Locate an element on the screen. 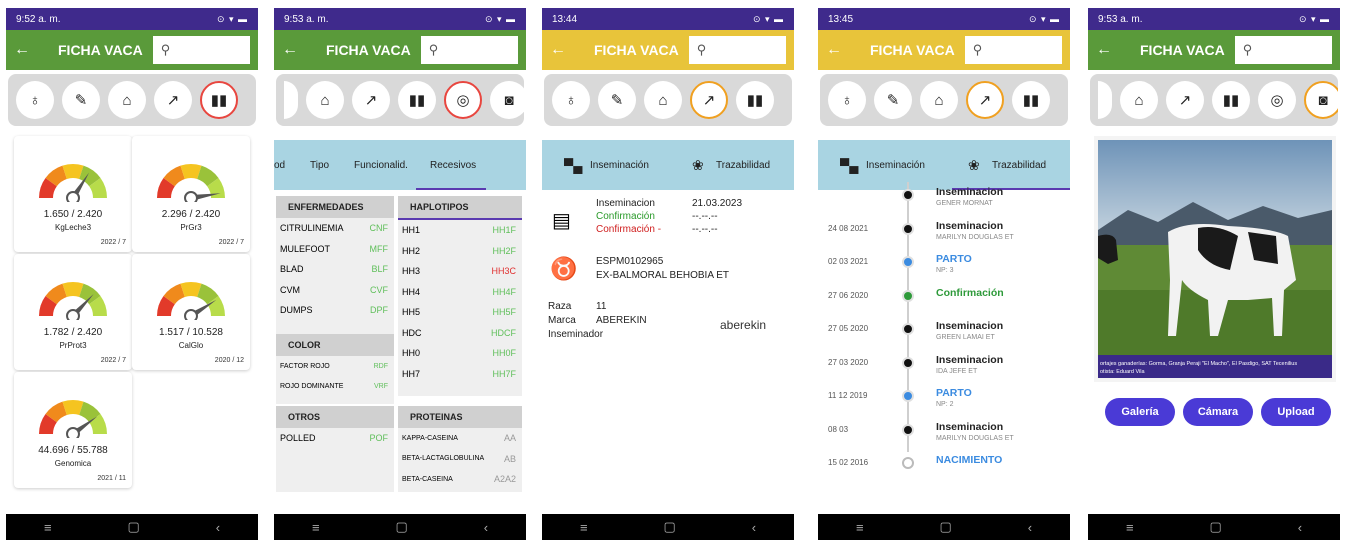 This screenshot has width=1346, height=540. gene-name: BLAD is located at coordinates (292, 269).